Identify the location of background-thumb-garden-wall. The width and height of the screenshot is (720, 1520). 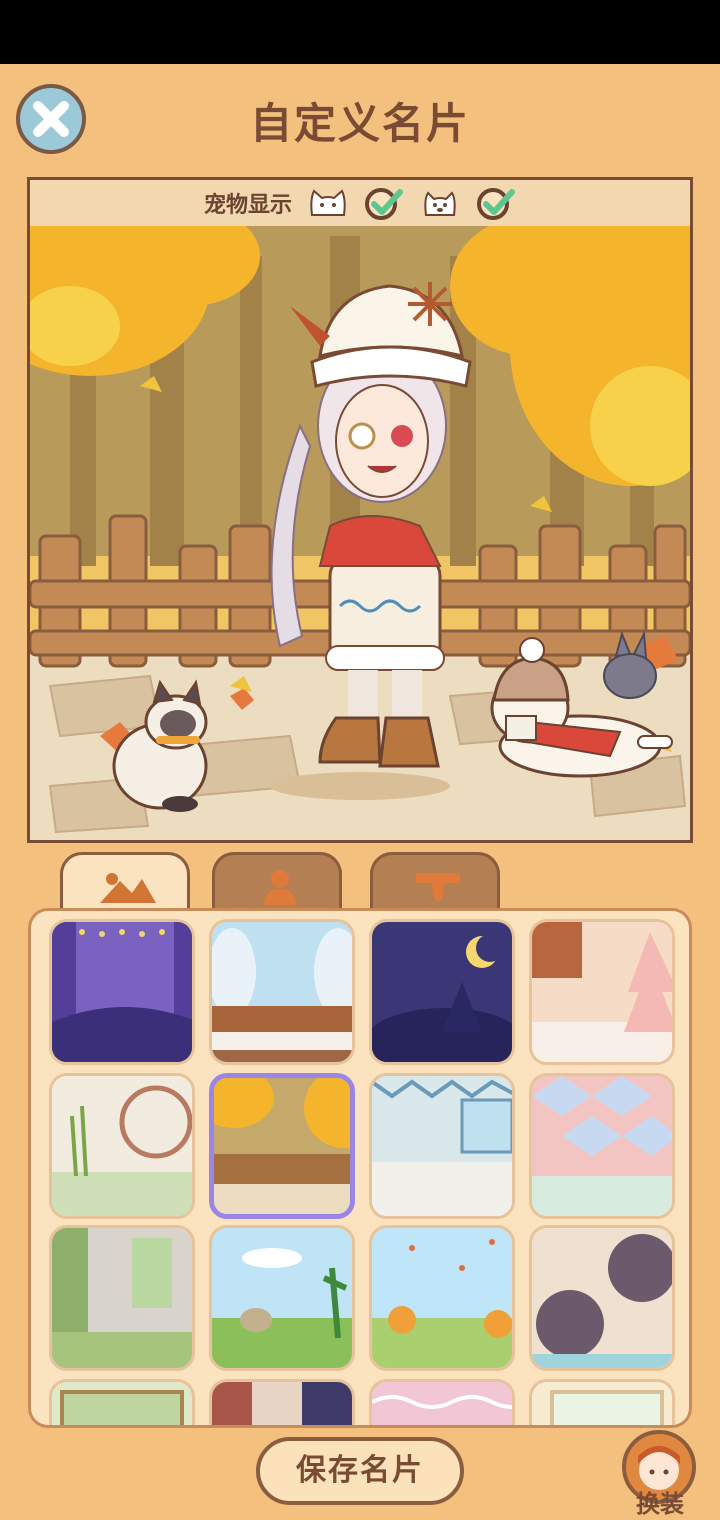
(122, 1298).